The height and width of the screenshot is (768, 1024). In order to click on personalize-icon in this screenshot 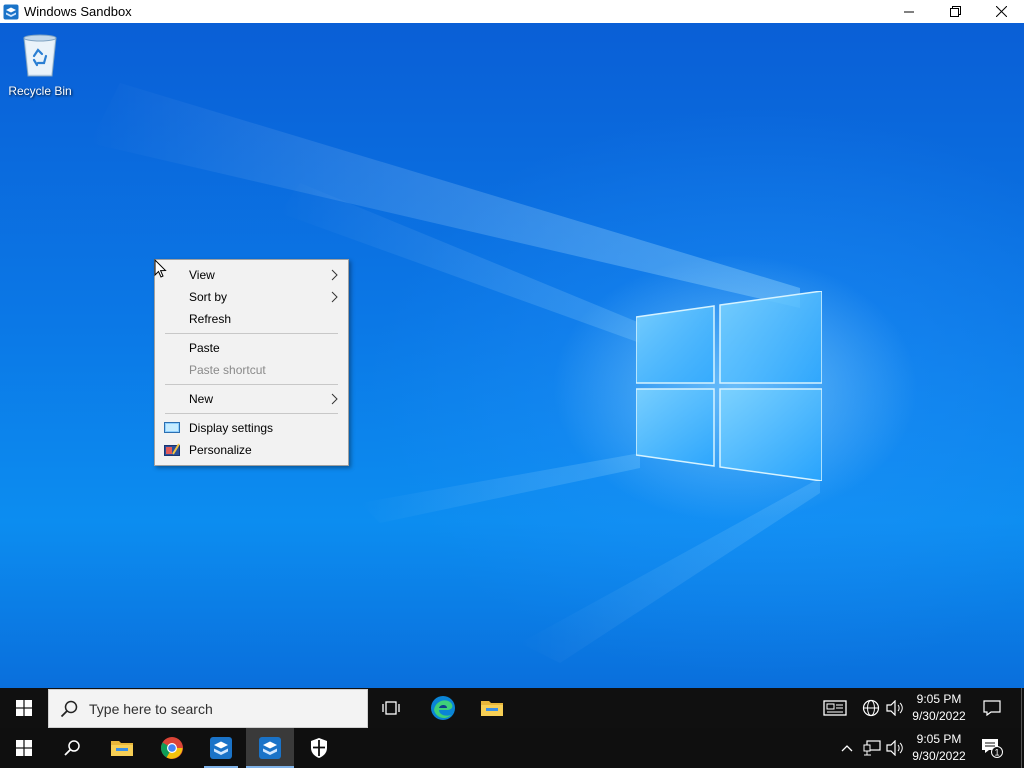, I will do `click(172, 449)`.